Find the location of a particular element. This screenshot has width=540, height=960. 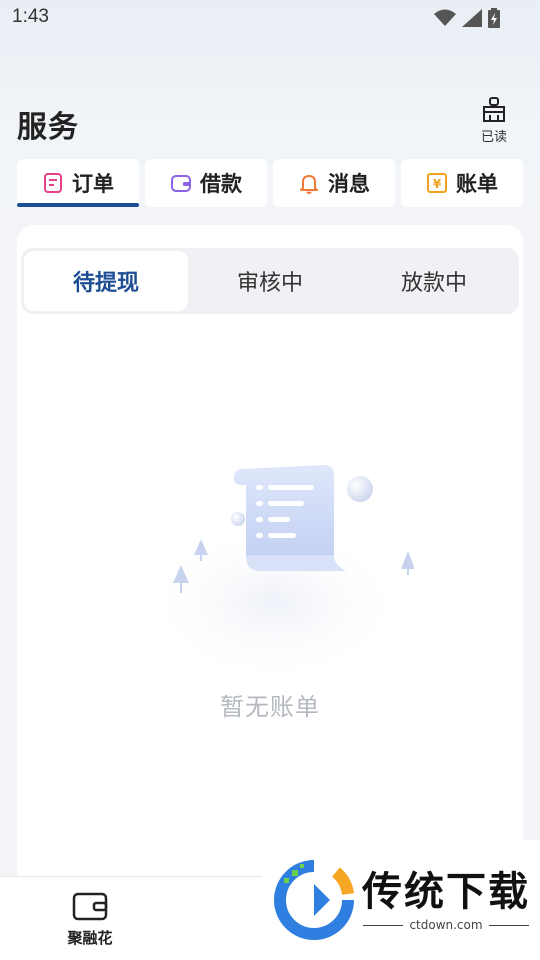

tab-bill-label: 账单 is located at coordinates (477, 184).